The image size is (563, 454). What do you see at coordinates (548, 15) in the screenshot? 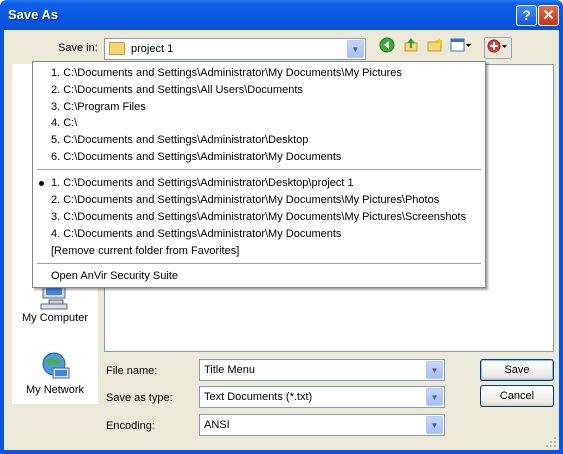
I see `close-button: ✕` at bounding box center [548, 15].